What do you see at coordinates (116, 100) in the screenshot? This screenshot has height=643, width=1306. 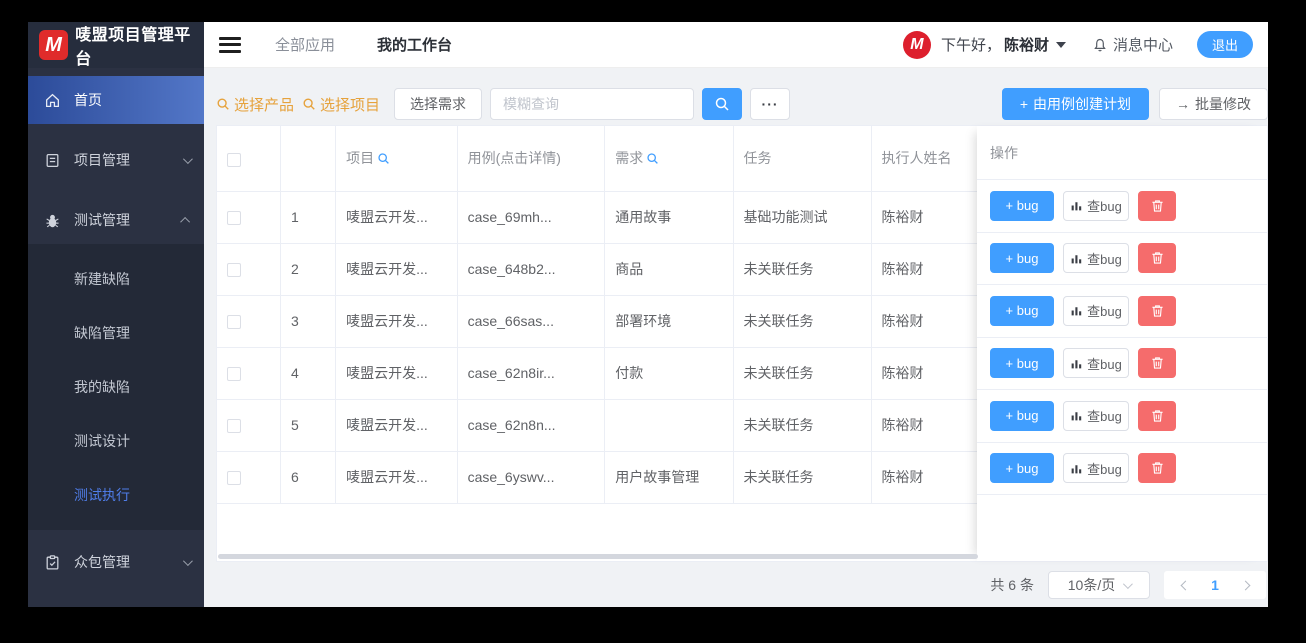 I see `sidebar-item-home: 首页` at bounding box center [116, 100].